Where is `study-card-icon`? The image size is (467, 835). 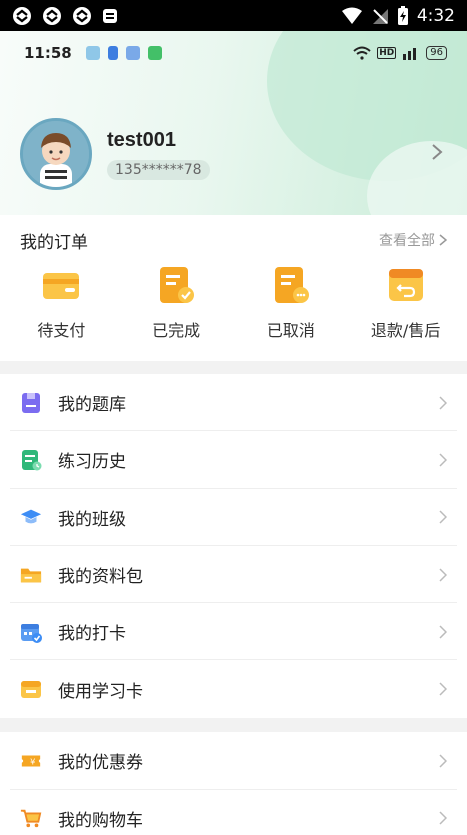
study-card-icon is located at coordinates (31, 690).